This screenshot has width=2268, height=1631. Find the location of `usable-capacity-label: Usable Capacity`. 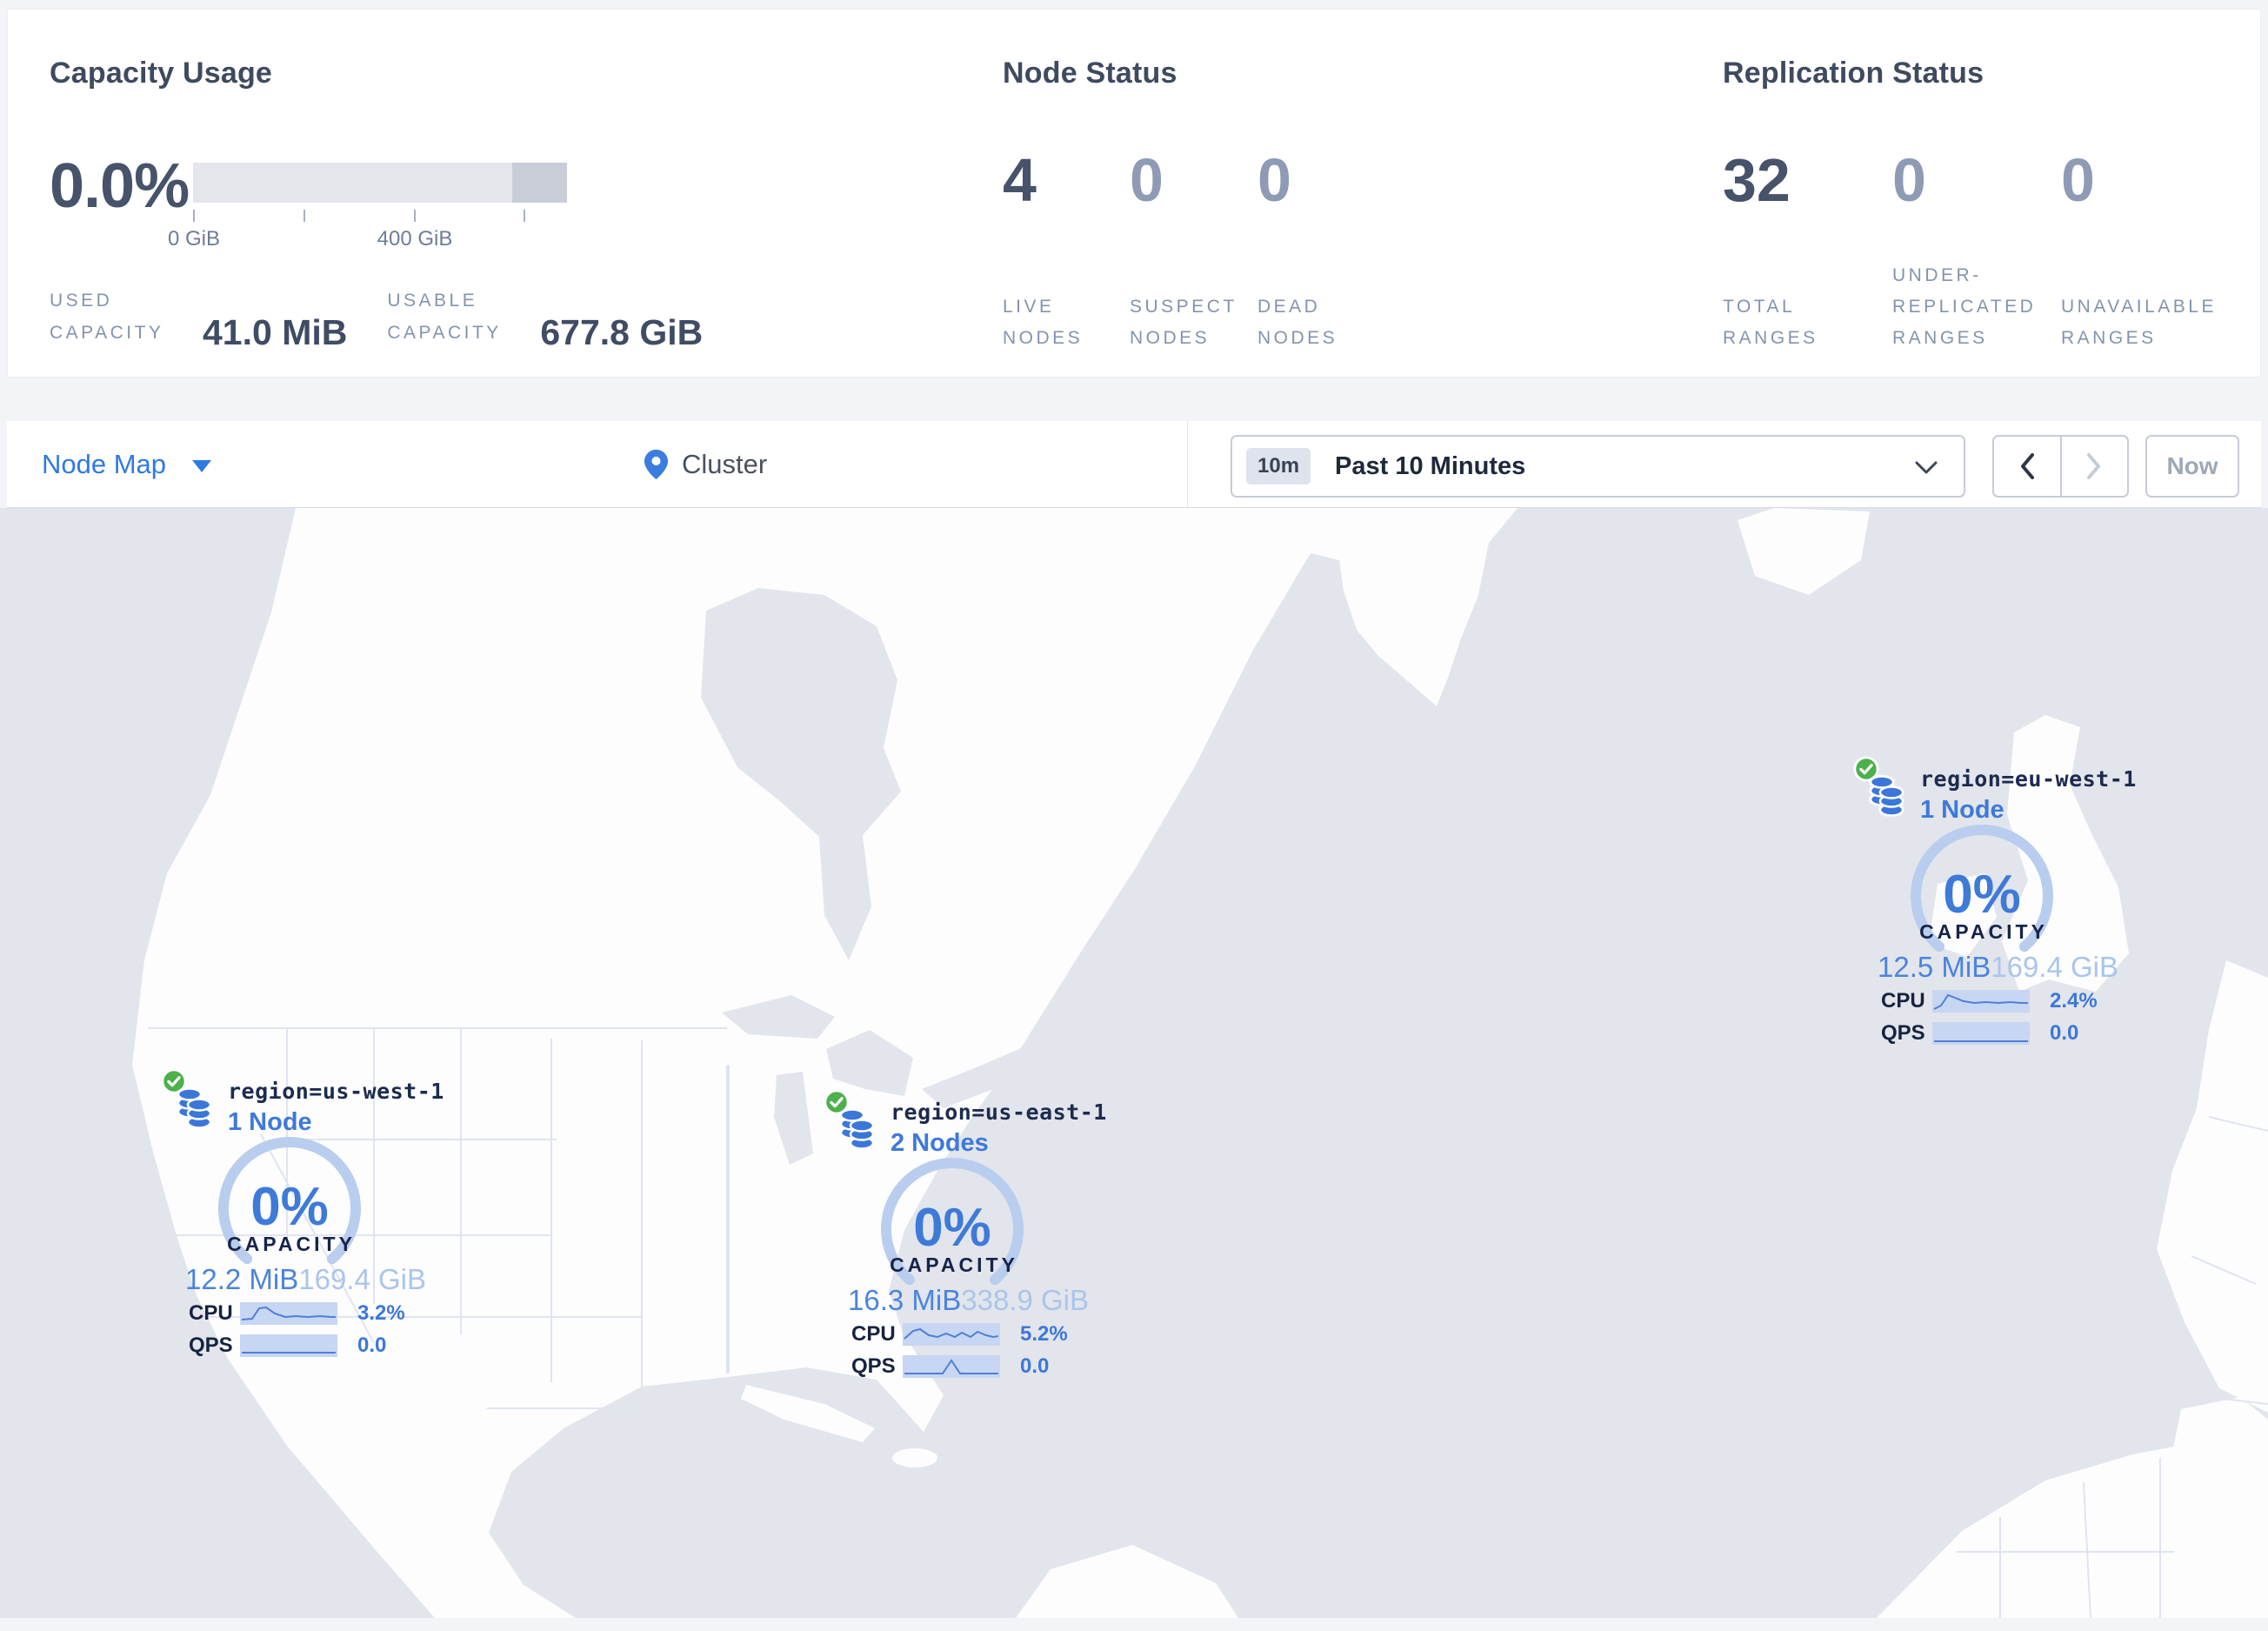

usable-capacity-label: Usable Capacity is located at coordinates (444, 317).